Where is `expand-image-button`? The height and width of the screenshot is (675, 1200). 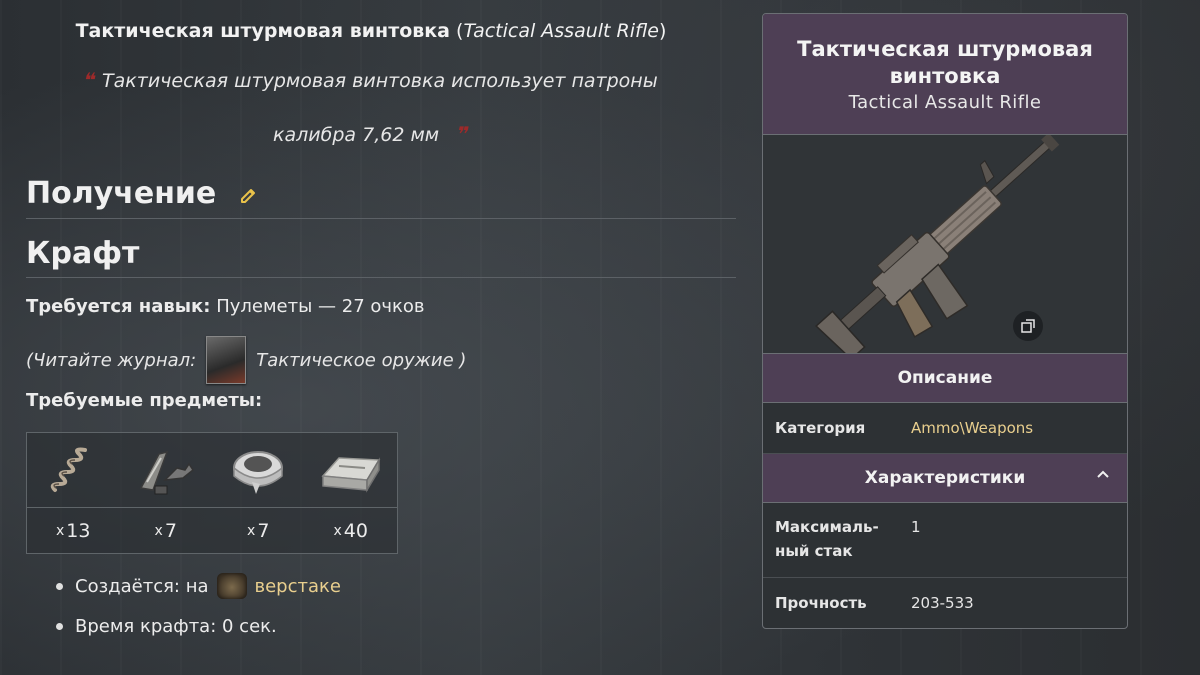
expand-image-button is located at coordinates (1028, 326).